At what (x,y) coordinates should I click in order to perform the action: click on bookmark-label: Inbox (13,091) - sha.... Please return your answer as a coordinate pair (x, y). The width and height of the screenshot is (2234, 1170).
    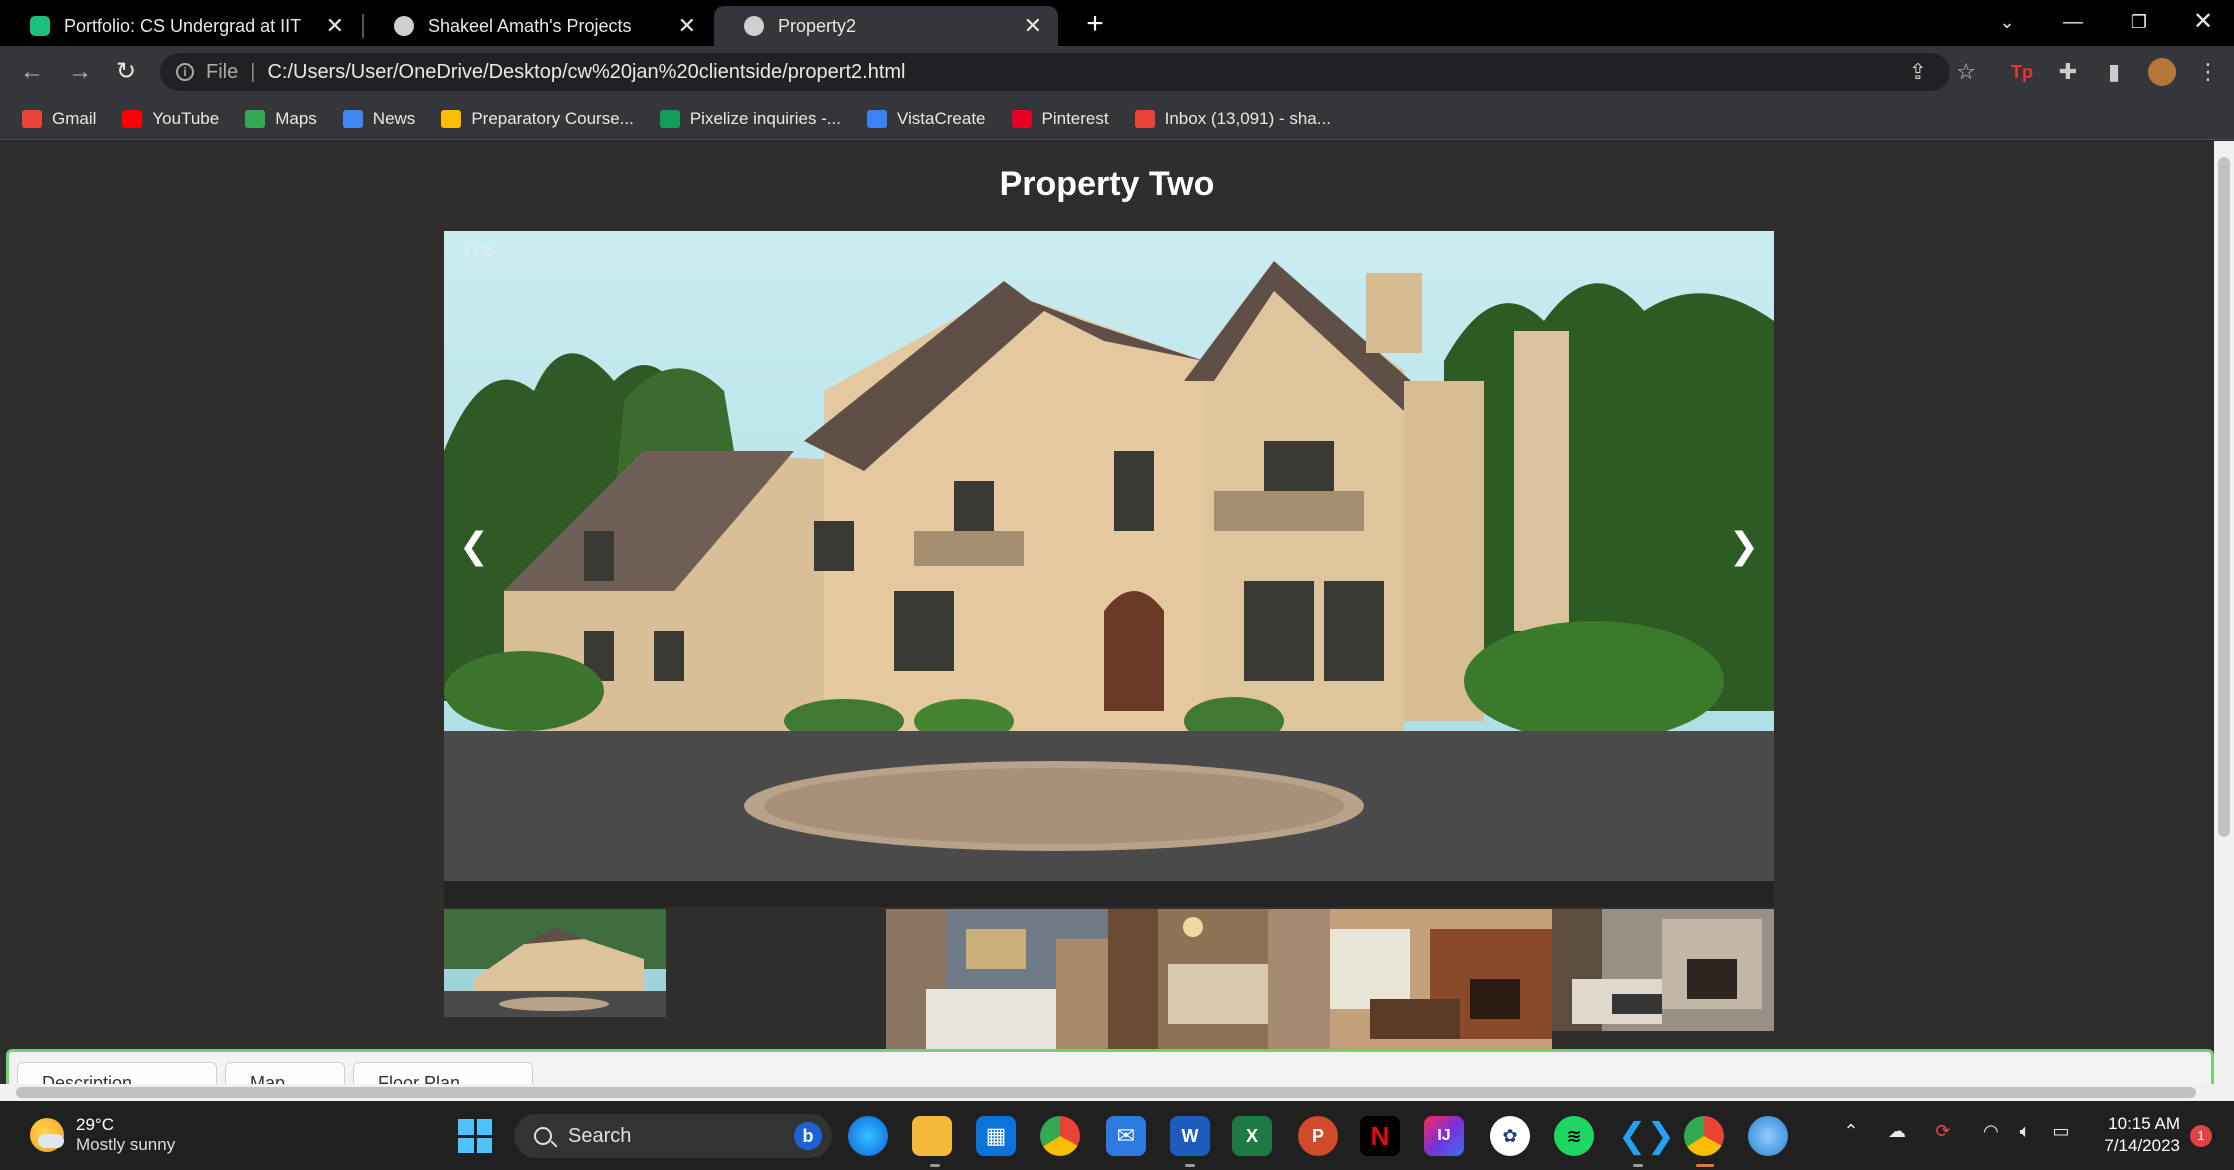
    Looking at the image, I should click on (1247, 118).